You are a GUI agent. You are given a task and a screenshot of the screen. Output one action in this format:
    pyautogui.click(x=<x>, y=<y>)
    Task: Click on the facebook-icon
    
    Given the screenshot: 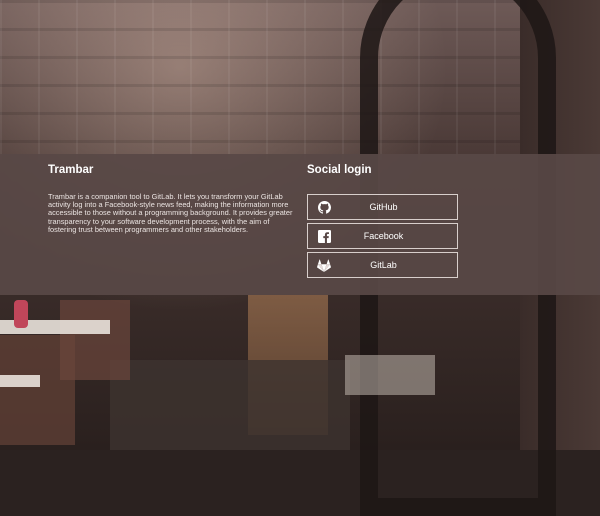 What is the action you would take?
    pyautogui.click(x=324, y=236)
    